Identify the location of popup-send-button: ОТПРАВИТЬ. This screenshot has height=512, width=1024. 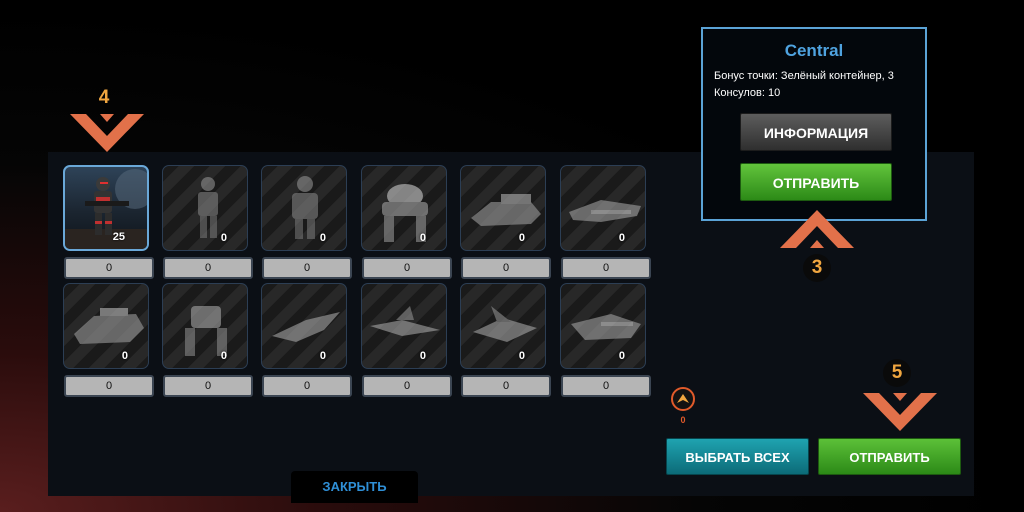
(816, 182).